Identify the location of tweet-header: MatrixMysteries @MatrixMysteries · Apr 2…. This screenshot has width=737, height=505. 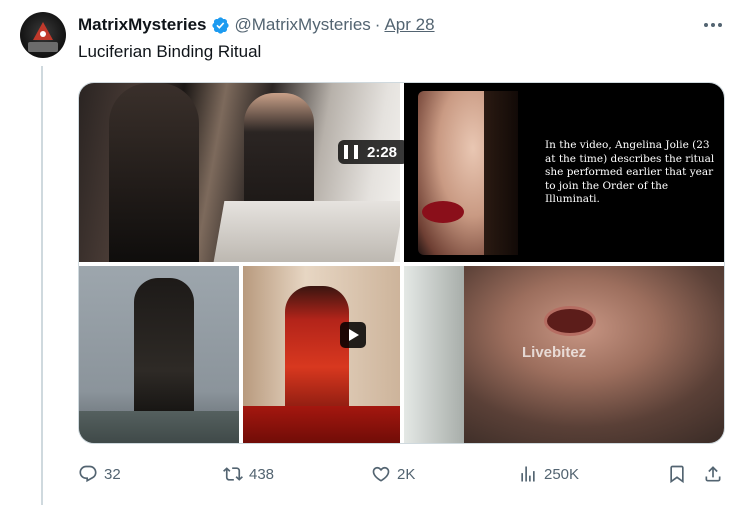
(256, 25).